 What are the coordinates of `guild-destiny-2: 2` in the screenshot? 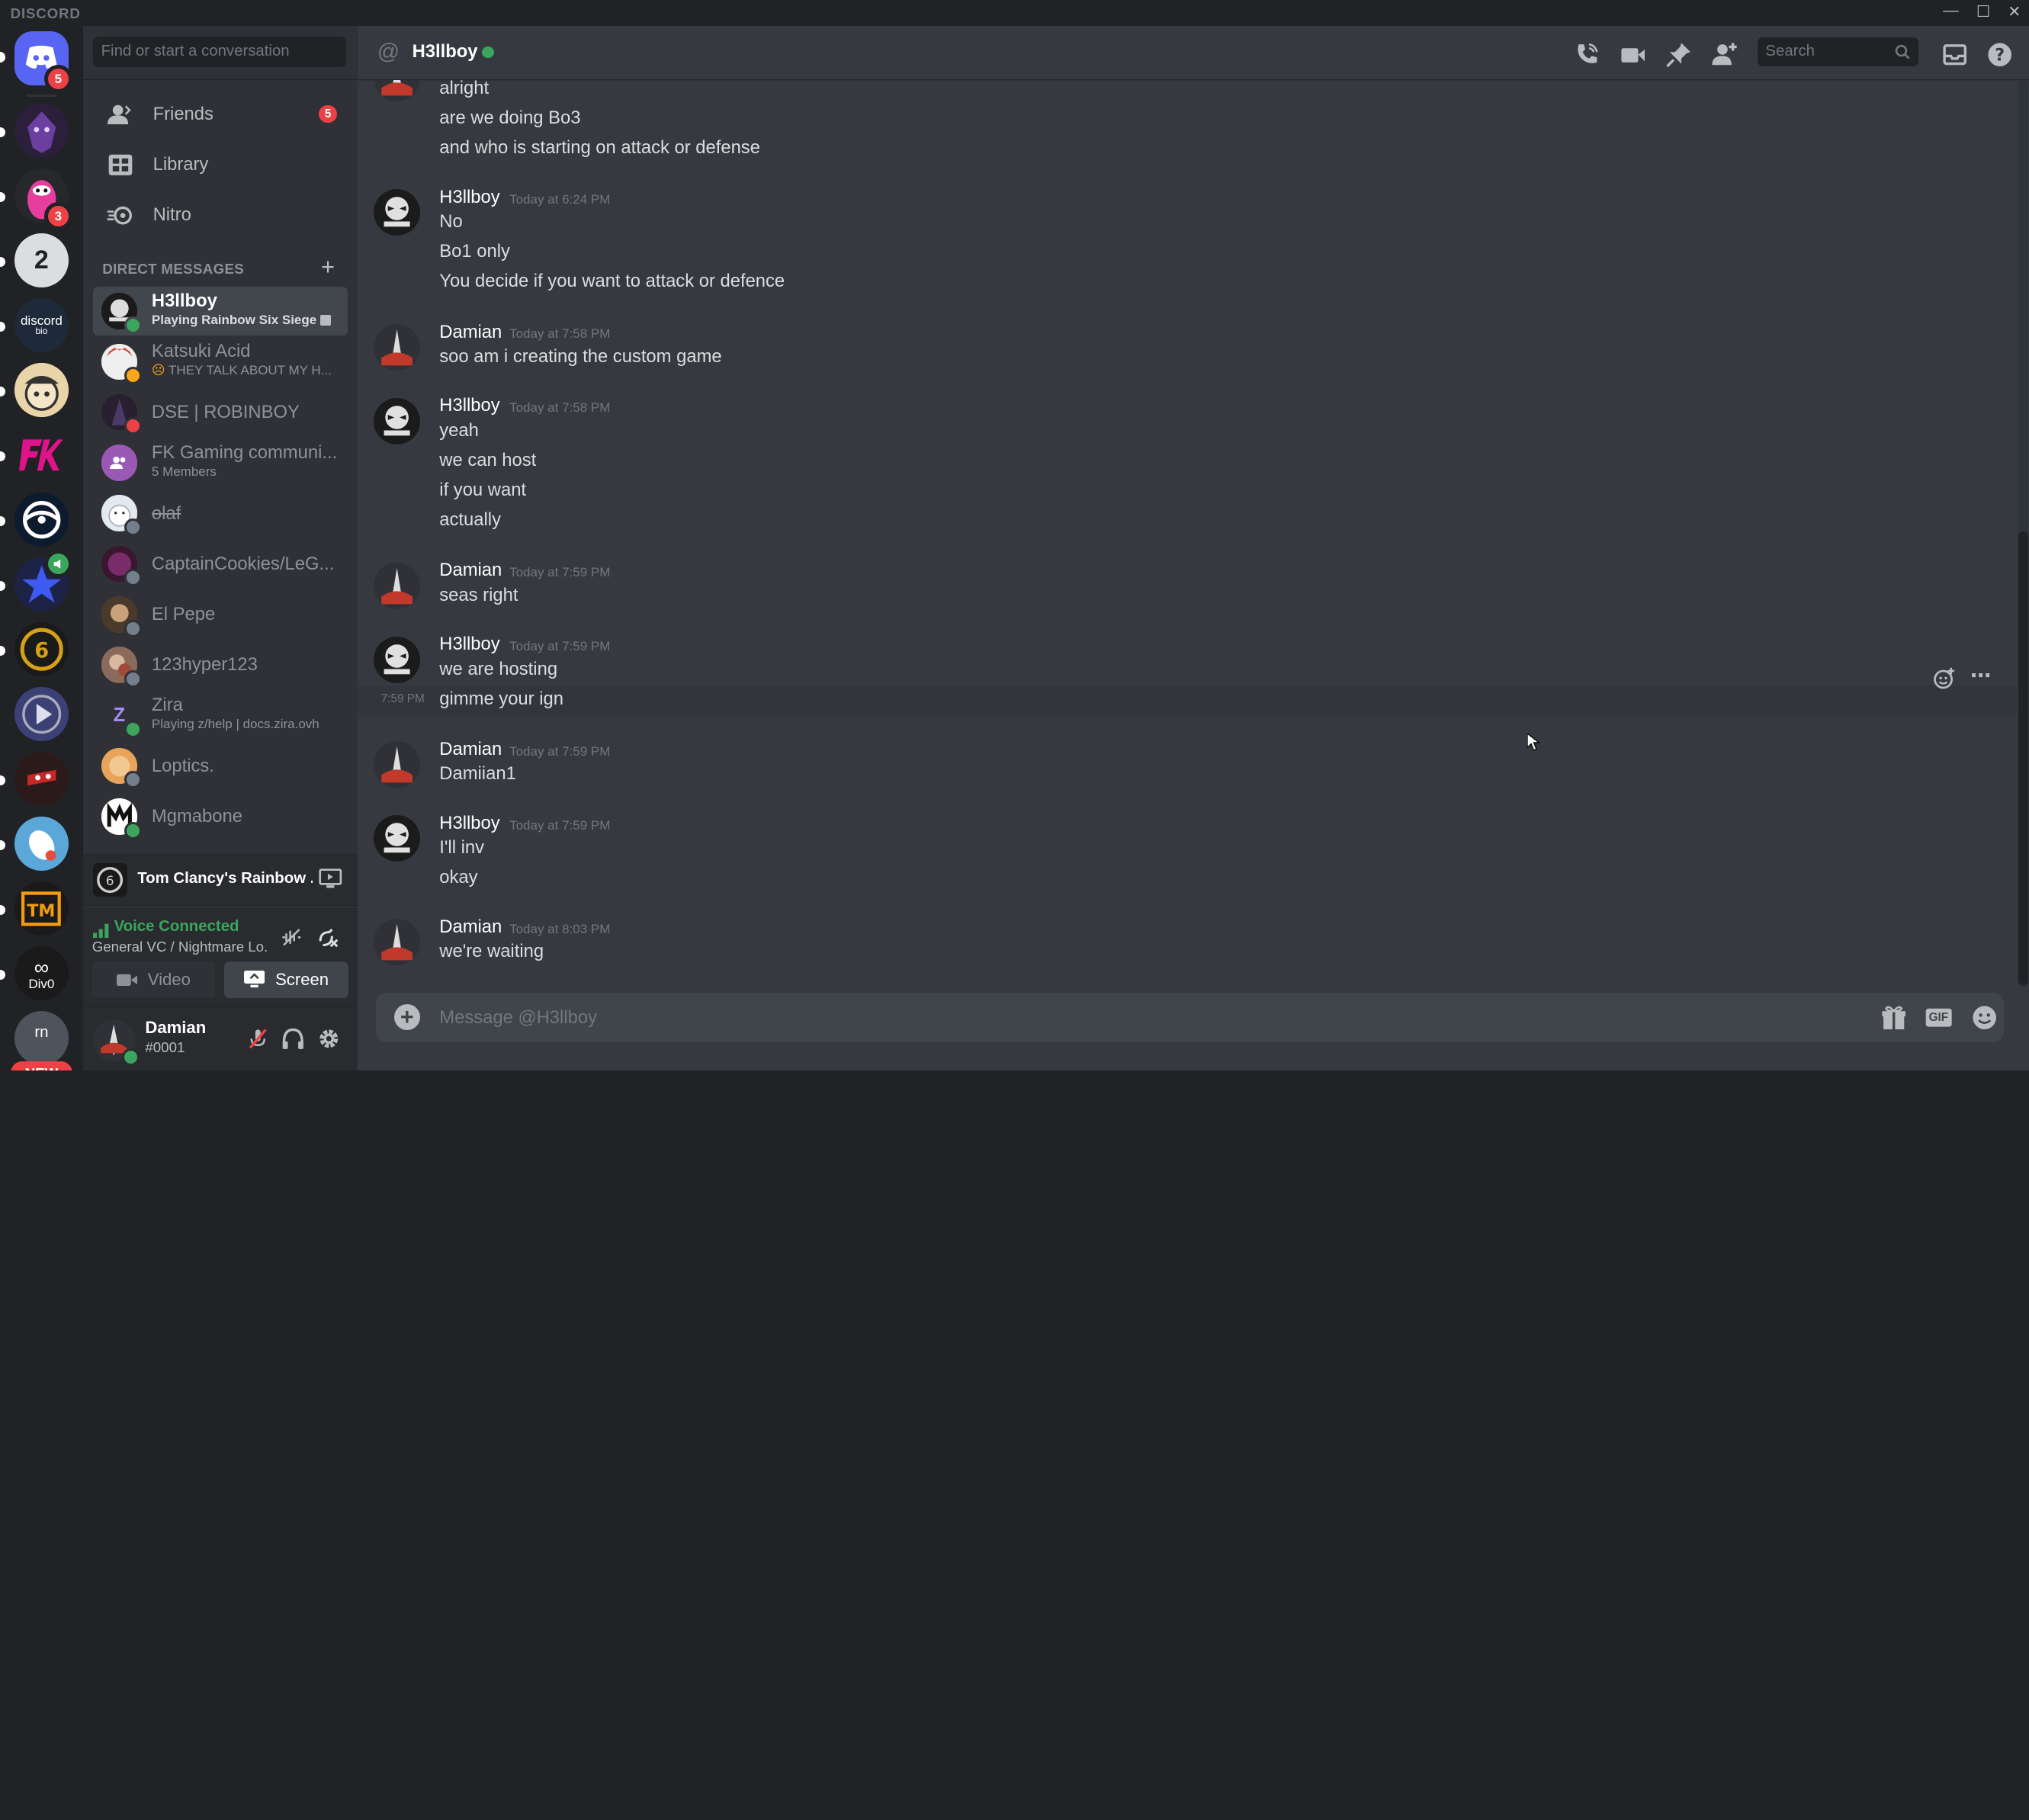 It's located at (41, 260).